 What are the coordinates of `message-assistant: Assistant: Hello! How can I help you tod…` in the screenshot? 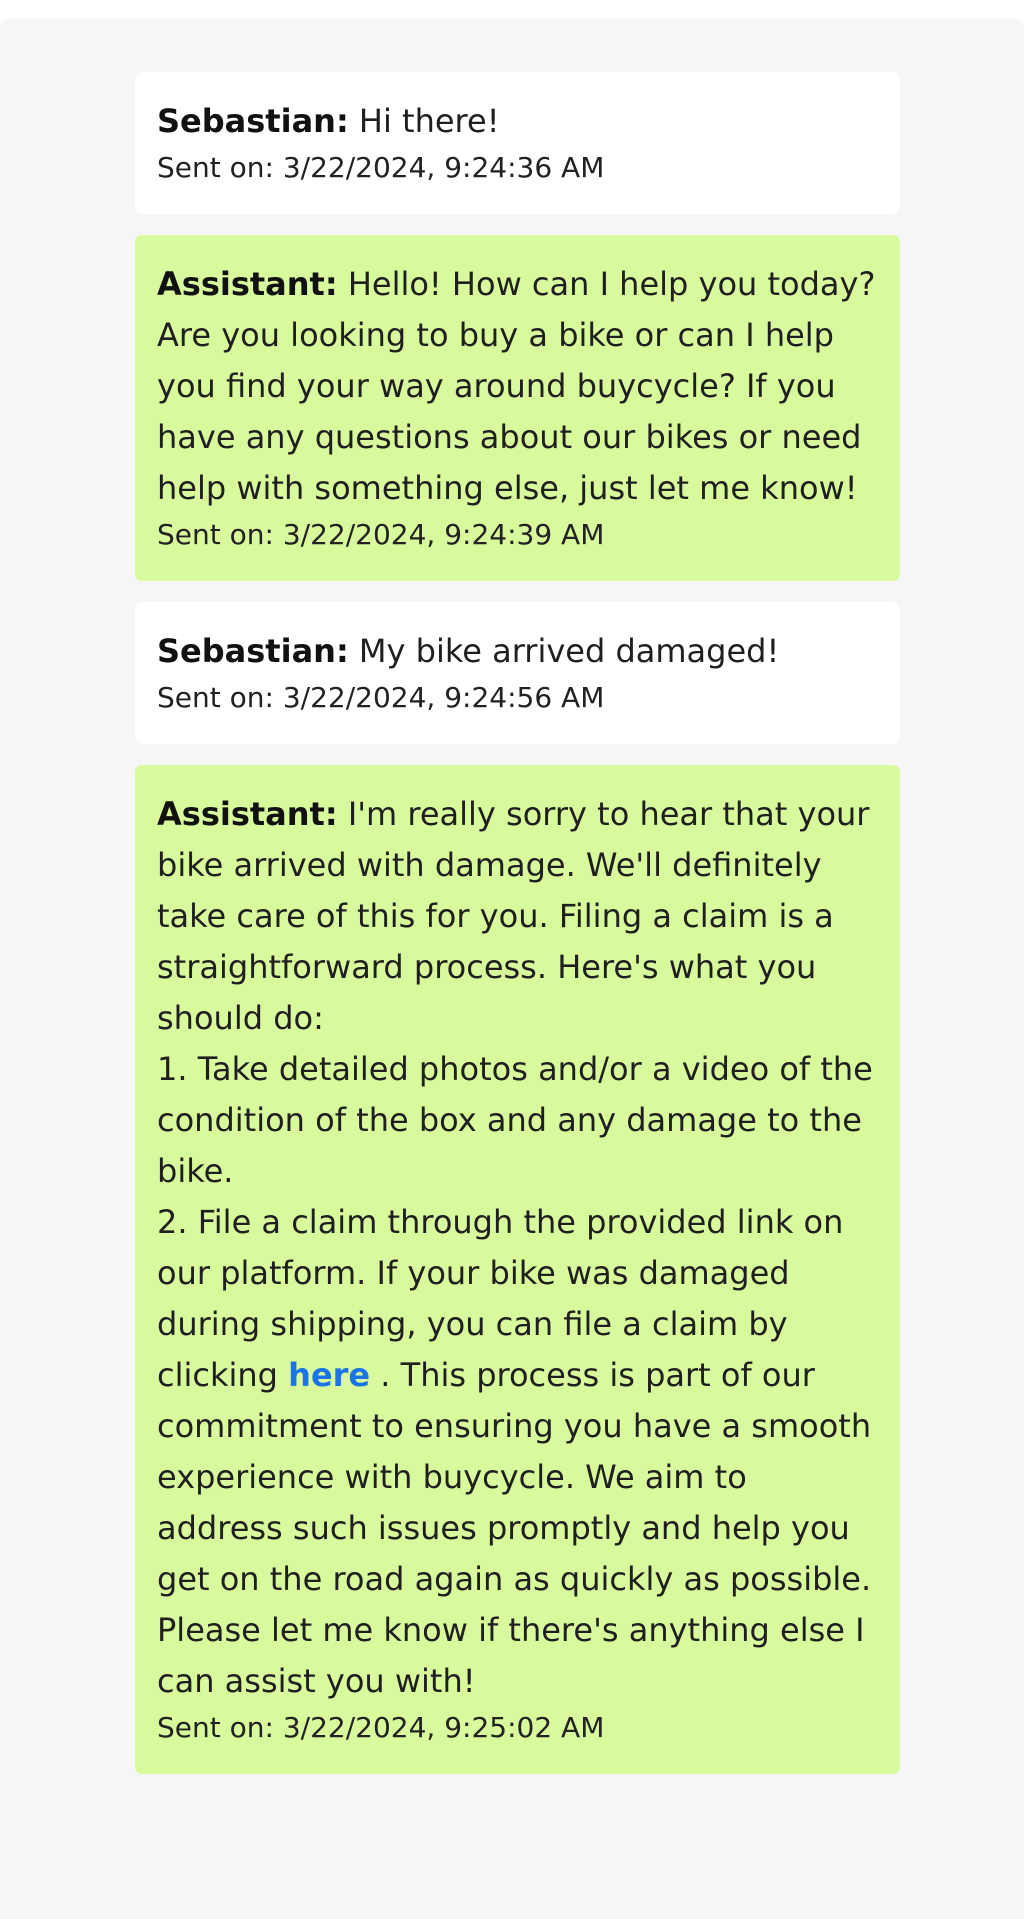 It's located at (517, 408).